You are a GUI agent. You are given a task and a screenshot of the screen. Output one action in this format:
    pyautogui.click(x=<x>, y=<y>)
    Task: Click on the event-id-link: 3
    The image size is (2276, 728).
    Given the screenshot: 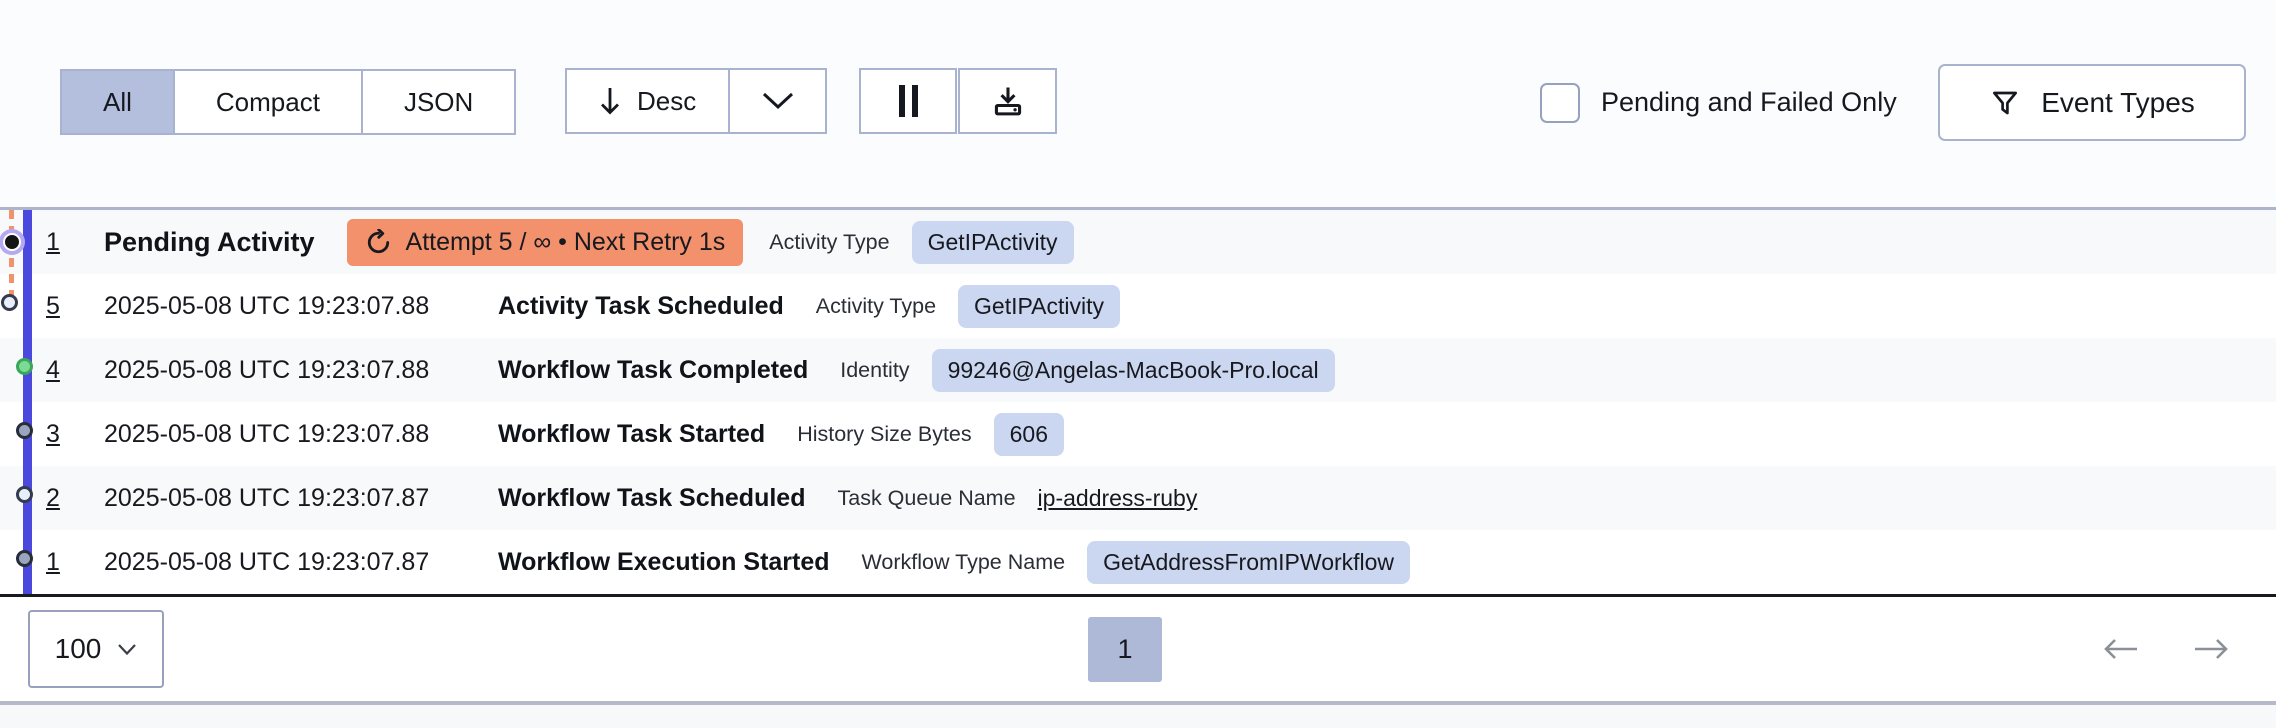 What is the action you would take?
    pyautogui.click(x=63, y=434)
    